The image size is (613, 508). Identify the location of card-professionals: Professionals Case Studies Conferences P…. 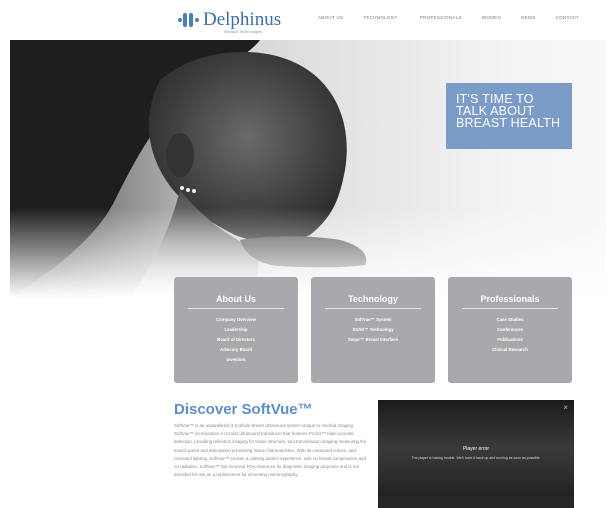
(510, 330).